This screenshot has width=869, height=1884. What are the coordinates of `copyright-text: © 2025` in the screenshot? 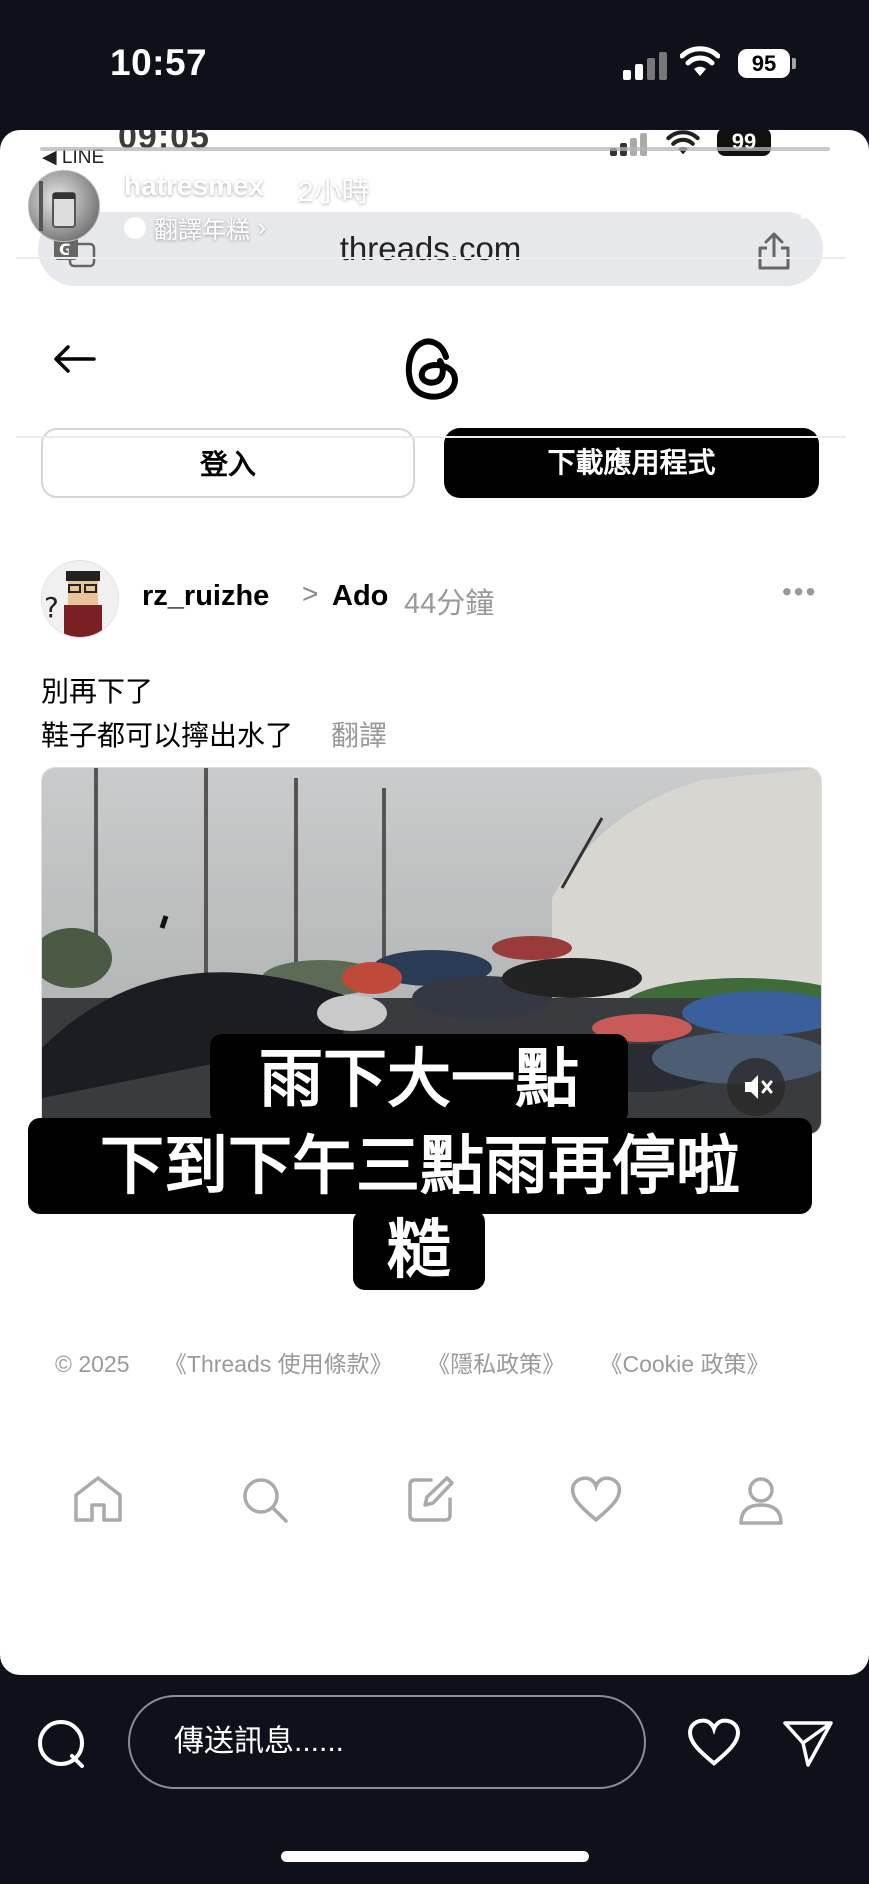 It's located at (92, 1364).